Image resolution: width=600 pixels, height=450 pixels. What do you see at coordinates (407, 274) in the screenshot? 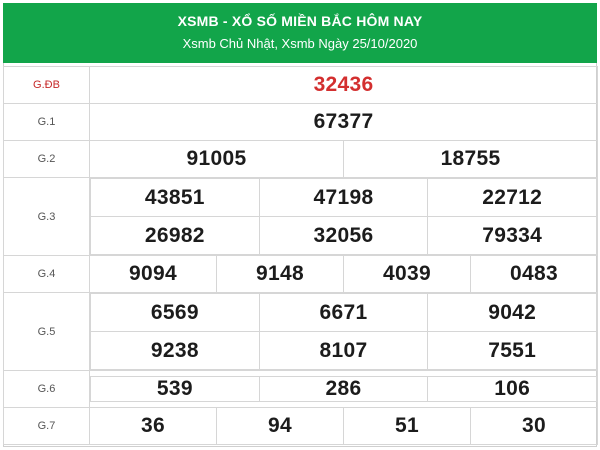
I see `prize-number-g4: 4039` at bounding box center [407, 274].